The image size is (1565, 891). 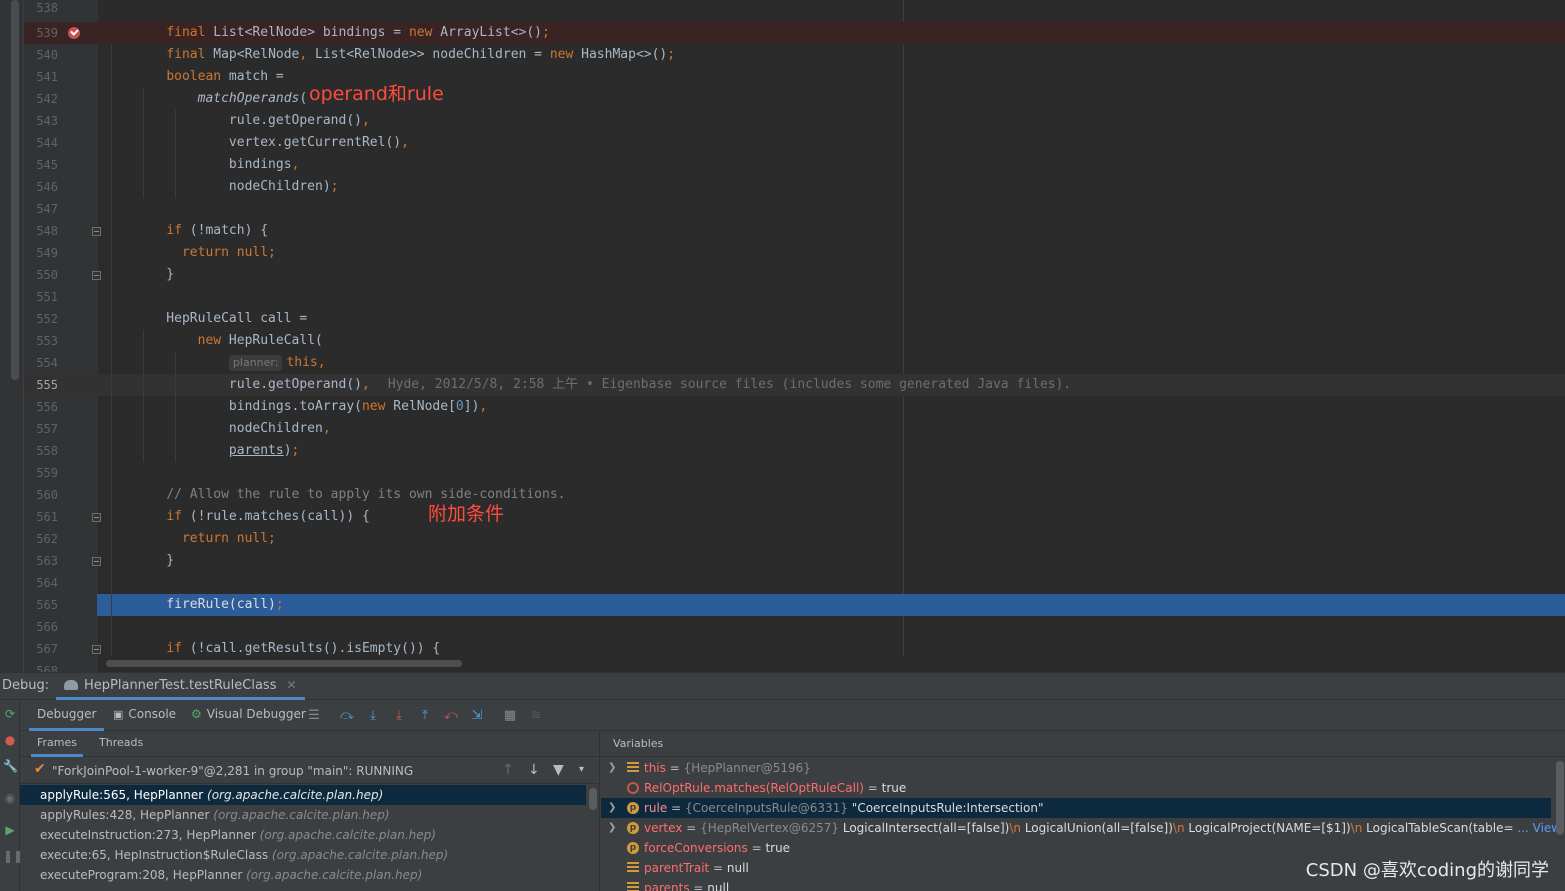 I want to click on code-line: 564, so click(x=794, y=583).